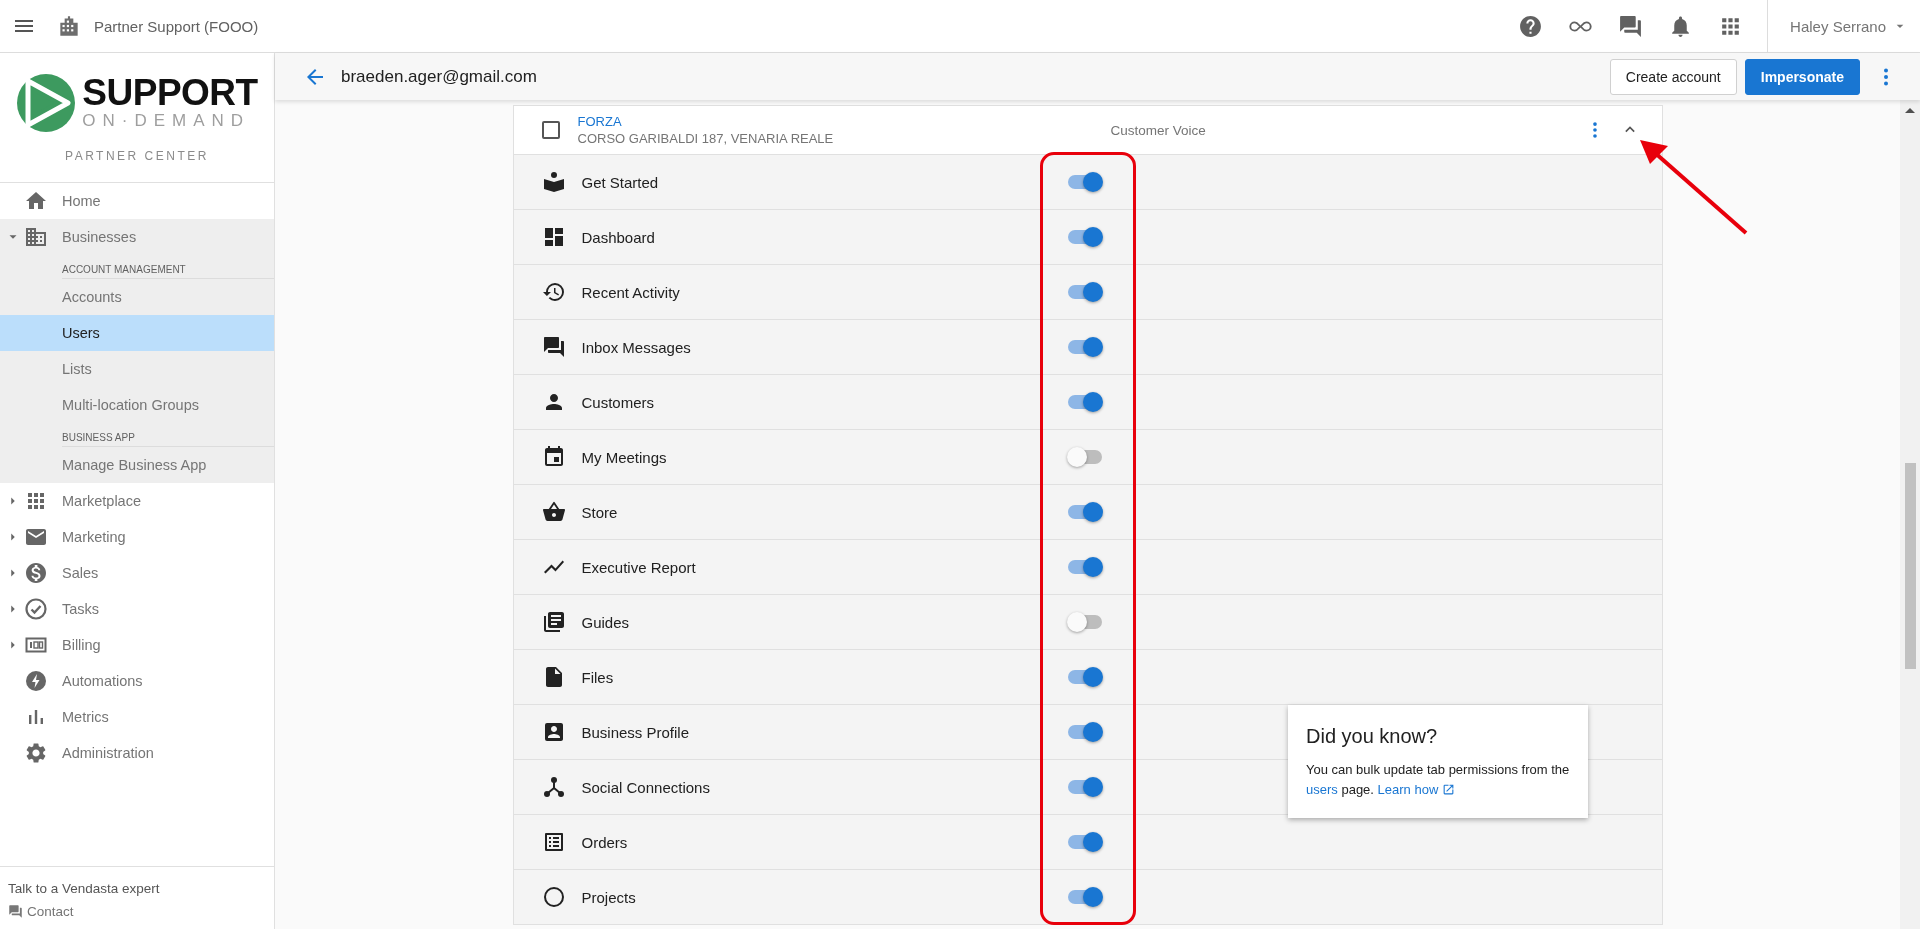 Image resolution: width=1920 pixels, height=929 pixels. I want to click on nav-item: Administration, so click(137, 753).